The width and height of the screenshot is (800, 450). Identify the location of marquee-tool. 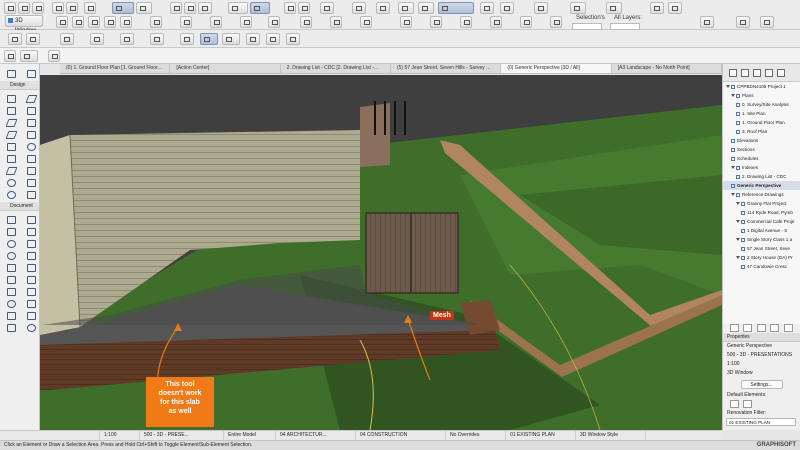
(31, 73).